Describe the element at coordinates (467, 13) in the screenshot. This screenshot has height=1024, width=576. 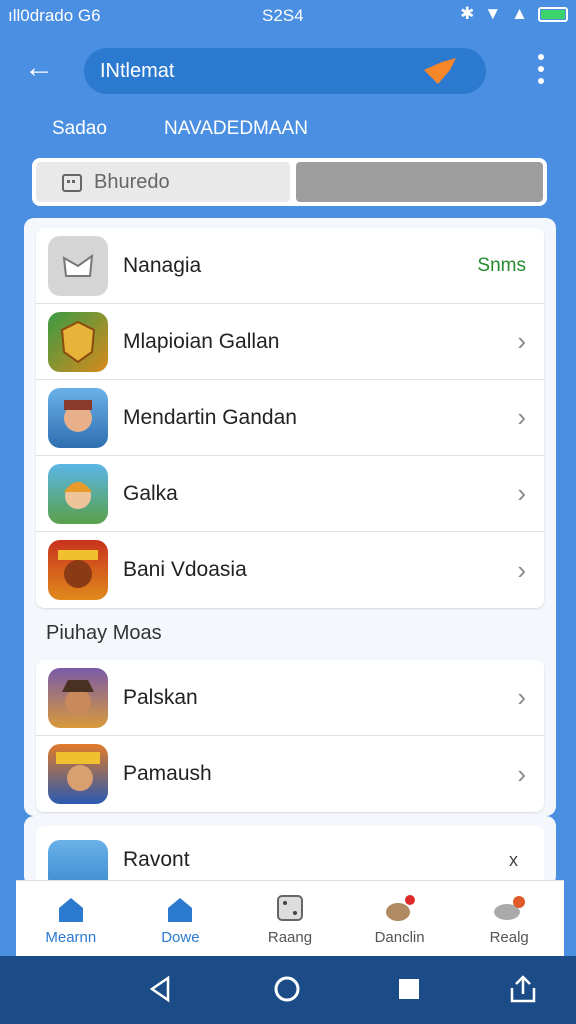
I see `bluetooth-icon: ✱` at that location.